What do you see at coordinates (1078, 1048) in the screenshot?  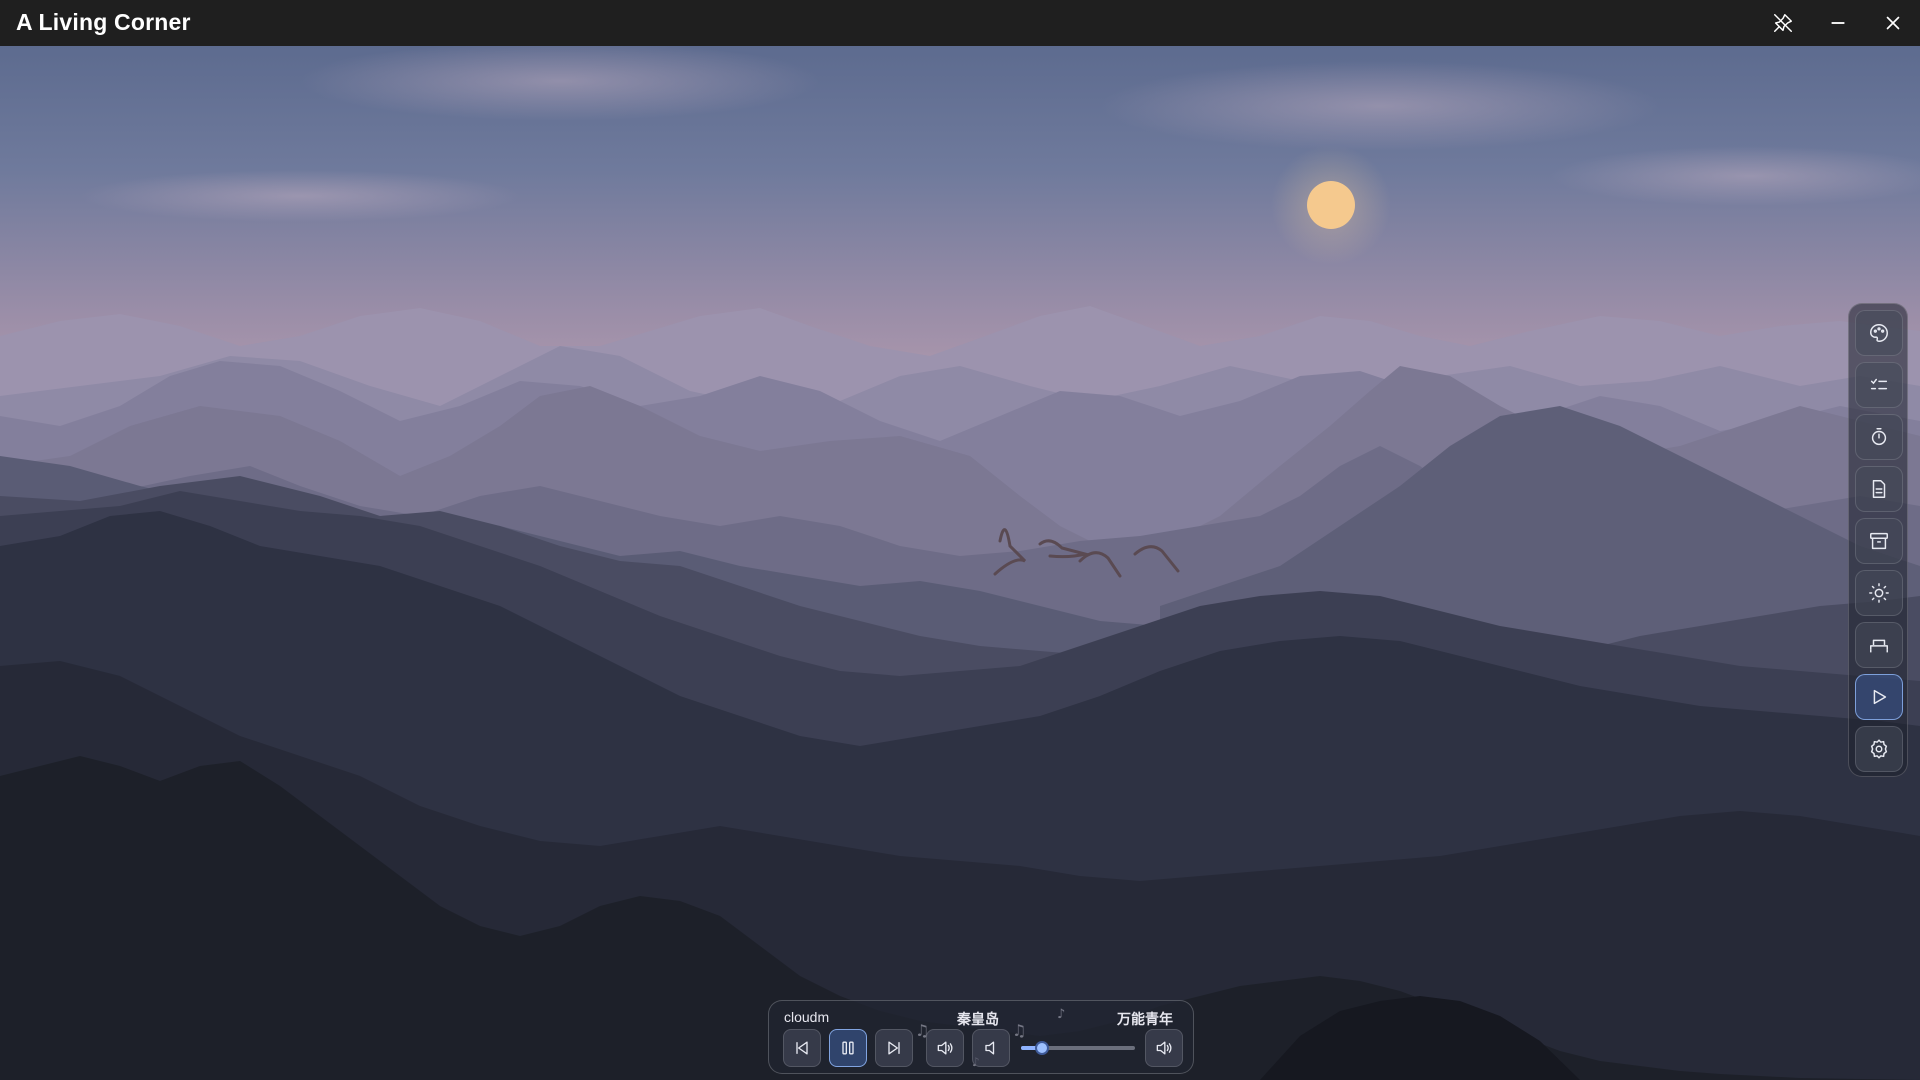 I see `volume-slider` at bounding box center [1078, 1048].